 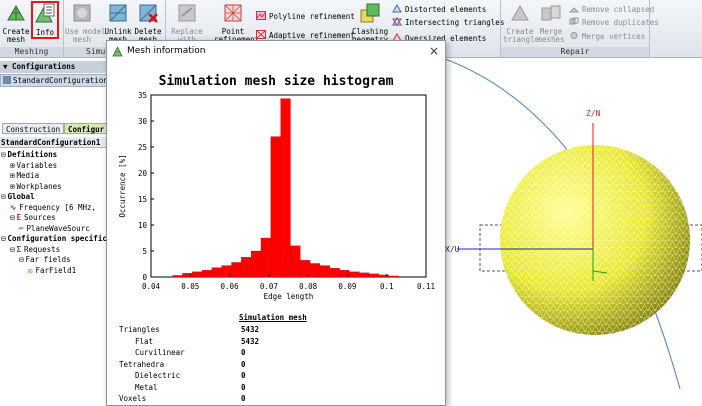 I want to click on configuration-item: StandardConfiguration1, so click(x=54, y=80).